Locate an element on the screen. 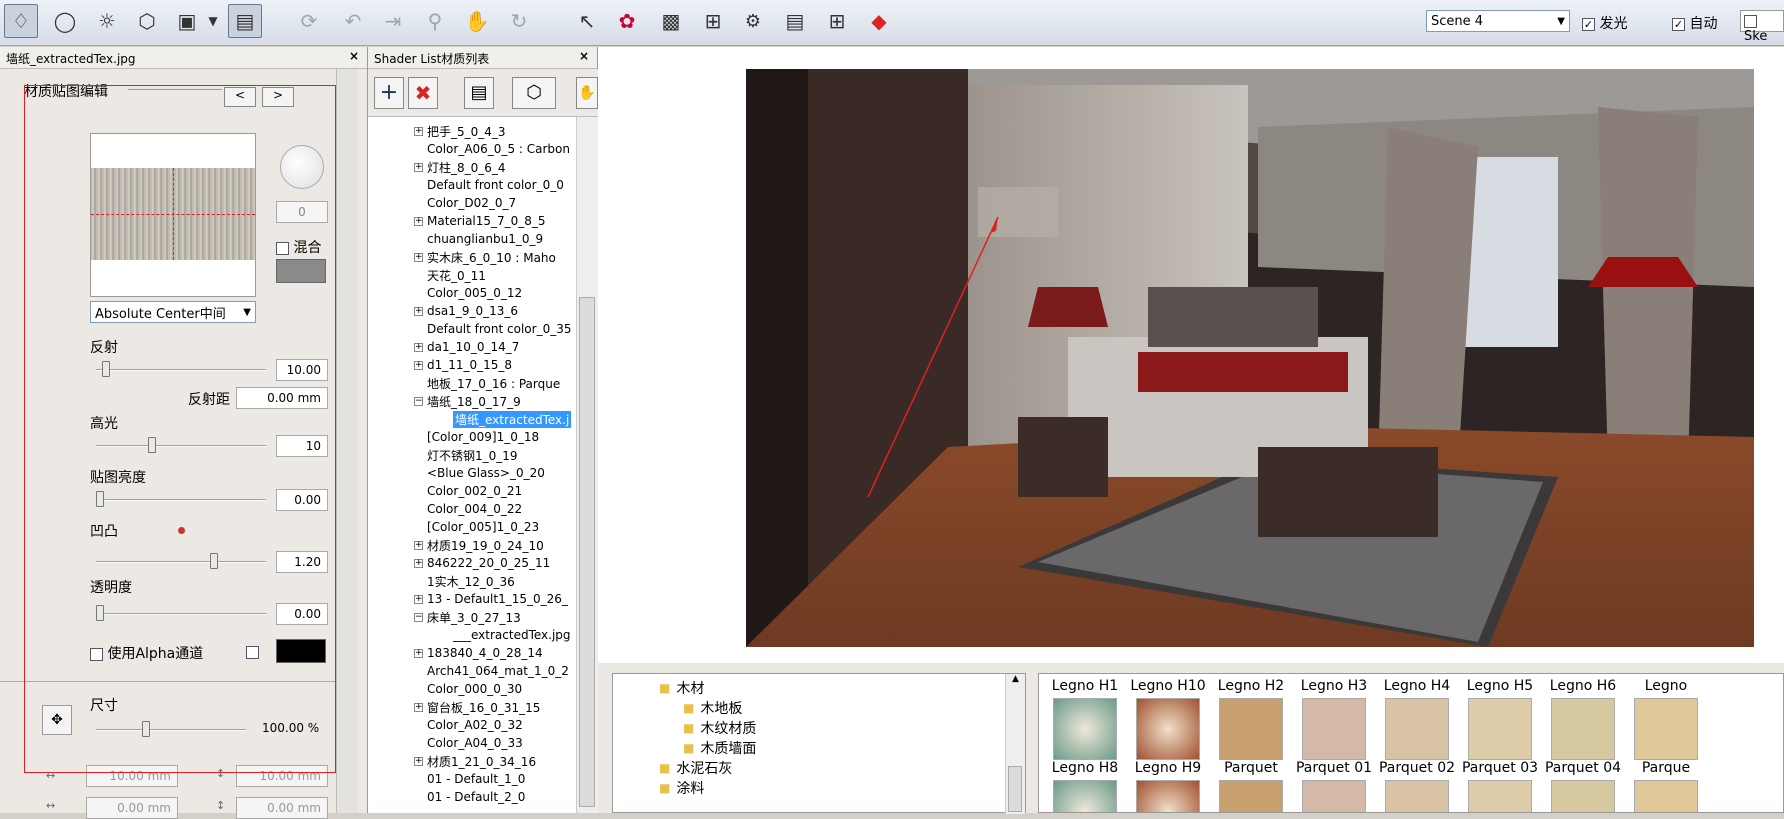 The height and width of the screenshot is (819, 1784). material-thumb: Legno H9 is located at coordinates (1168, 786).